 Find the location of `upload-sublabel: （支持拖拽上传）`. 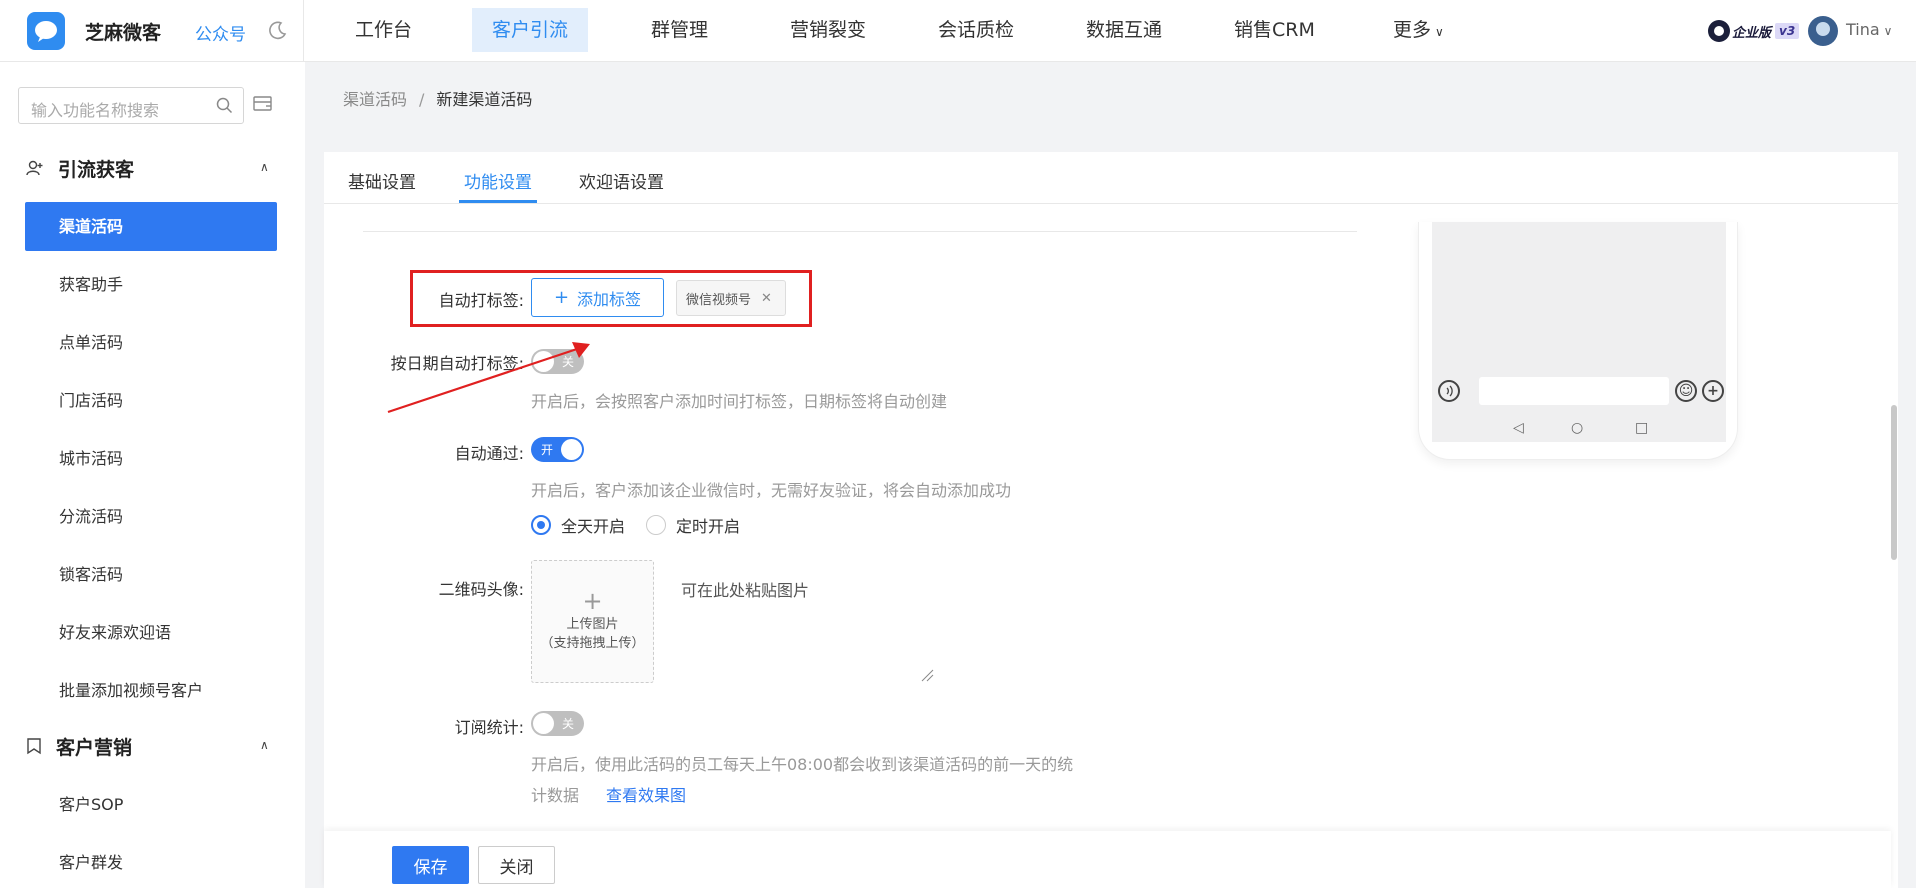

upload-sublabel: （支持拖拽上传） is located at coordinates (592, 643).